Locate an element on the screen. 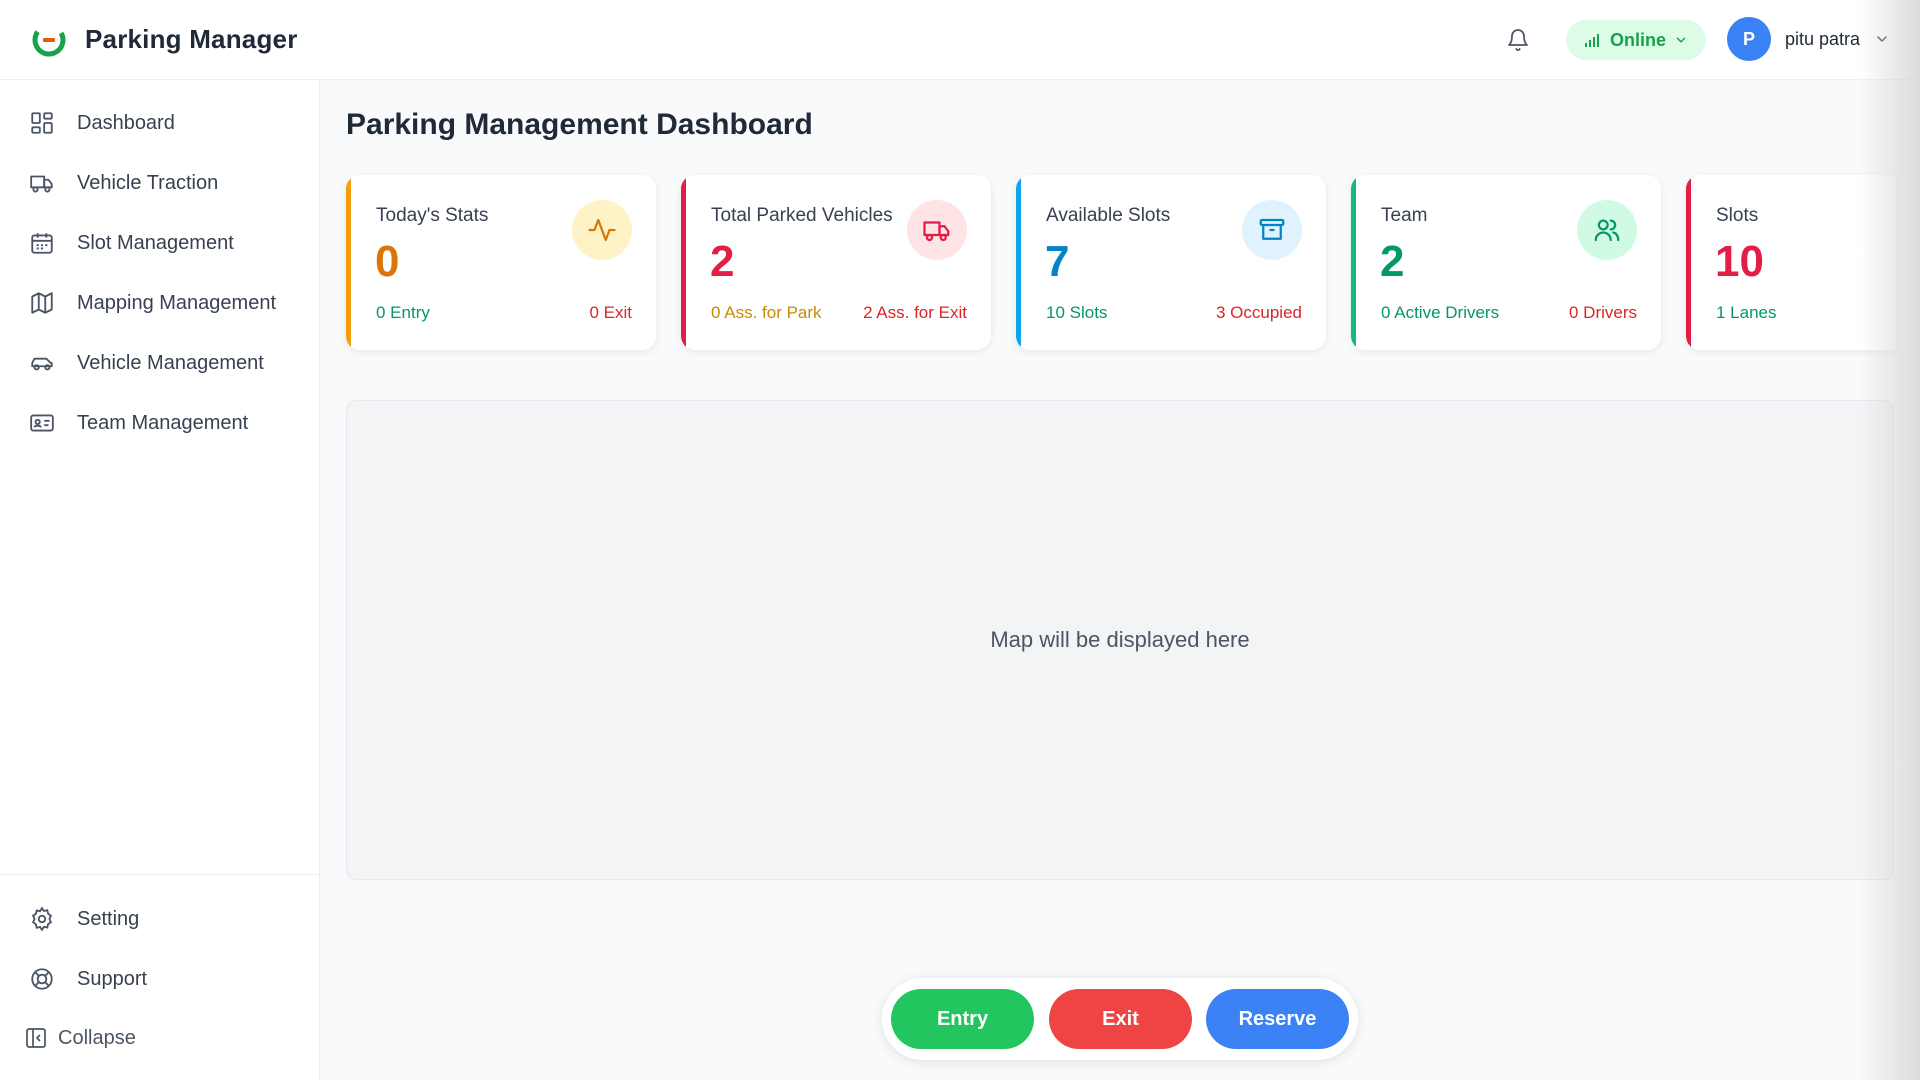 This screenshot has height=1080, width=1920. top-header: Parking Manager Online P pitu patra is located at coordinates (960, 40).